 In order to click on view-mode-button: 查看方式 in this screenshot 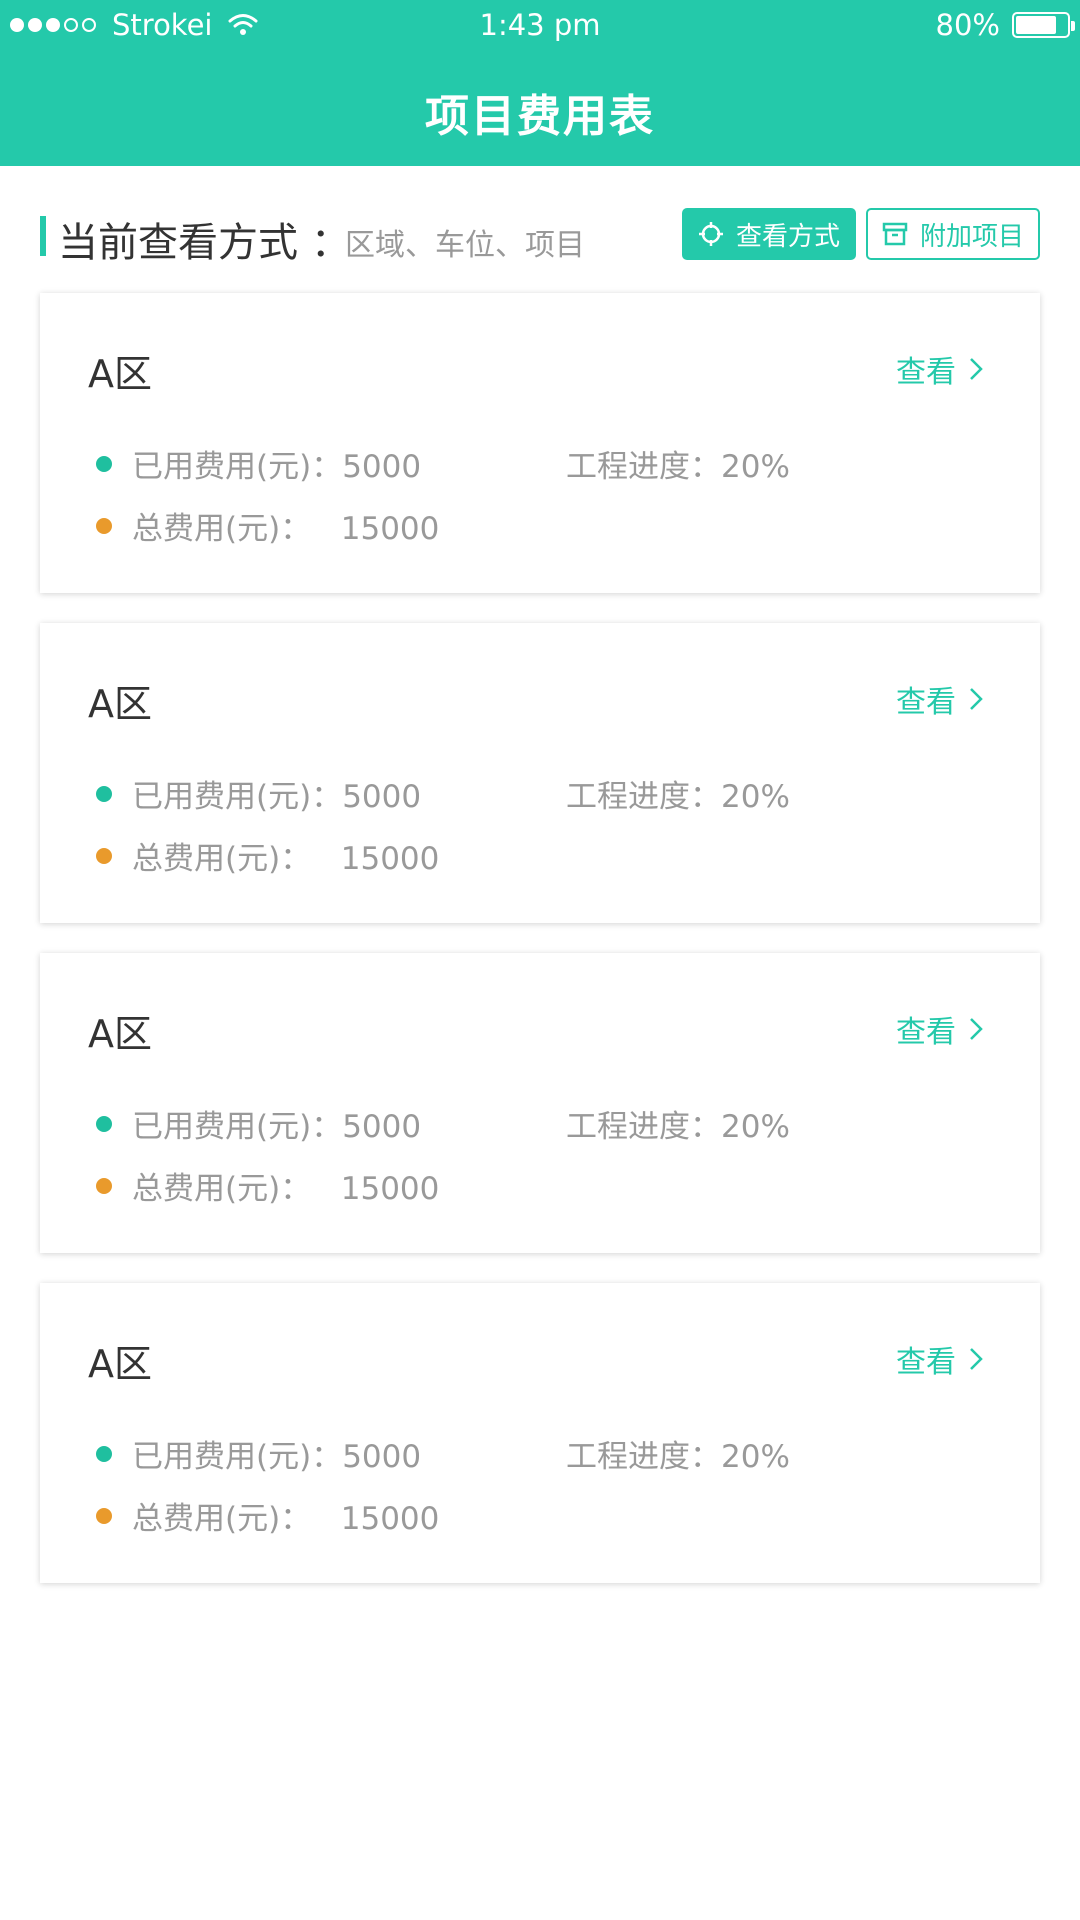, I will do `click(769, 234)`.